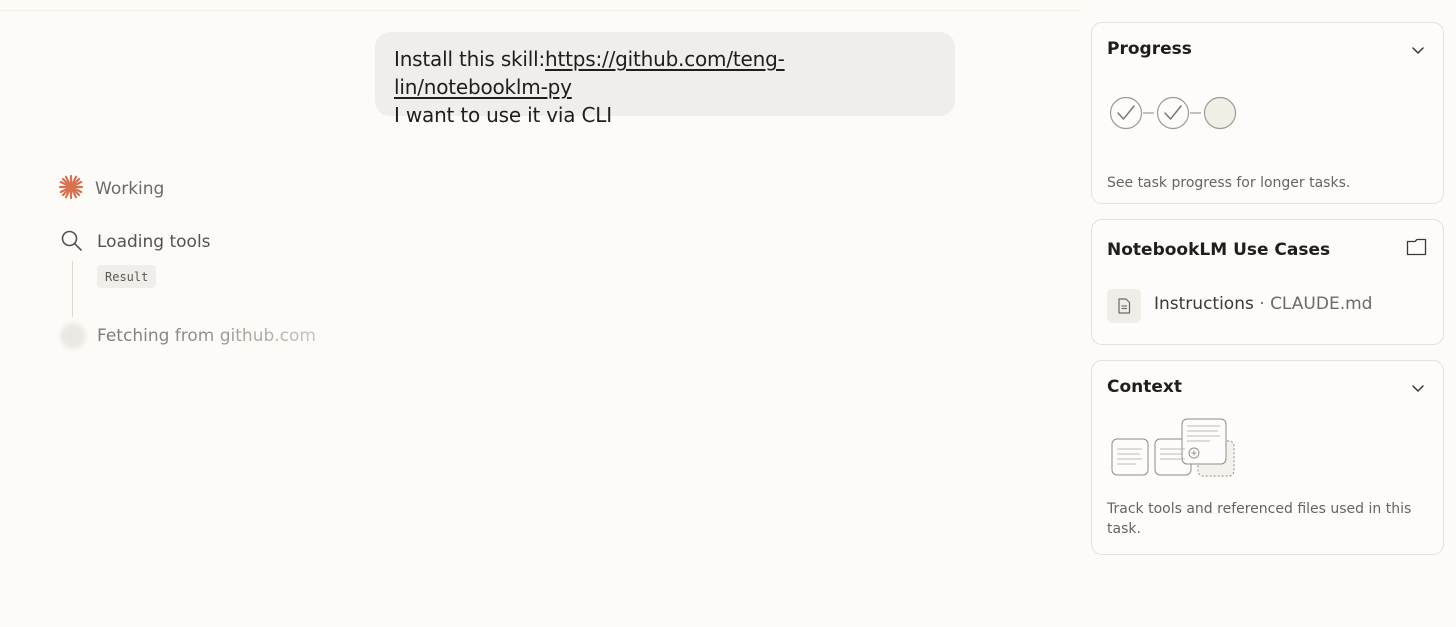 This screenshot has height=627, width=1456. I want to click on document-icon, so click(1124, 306).